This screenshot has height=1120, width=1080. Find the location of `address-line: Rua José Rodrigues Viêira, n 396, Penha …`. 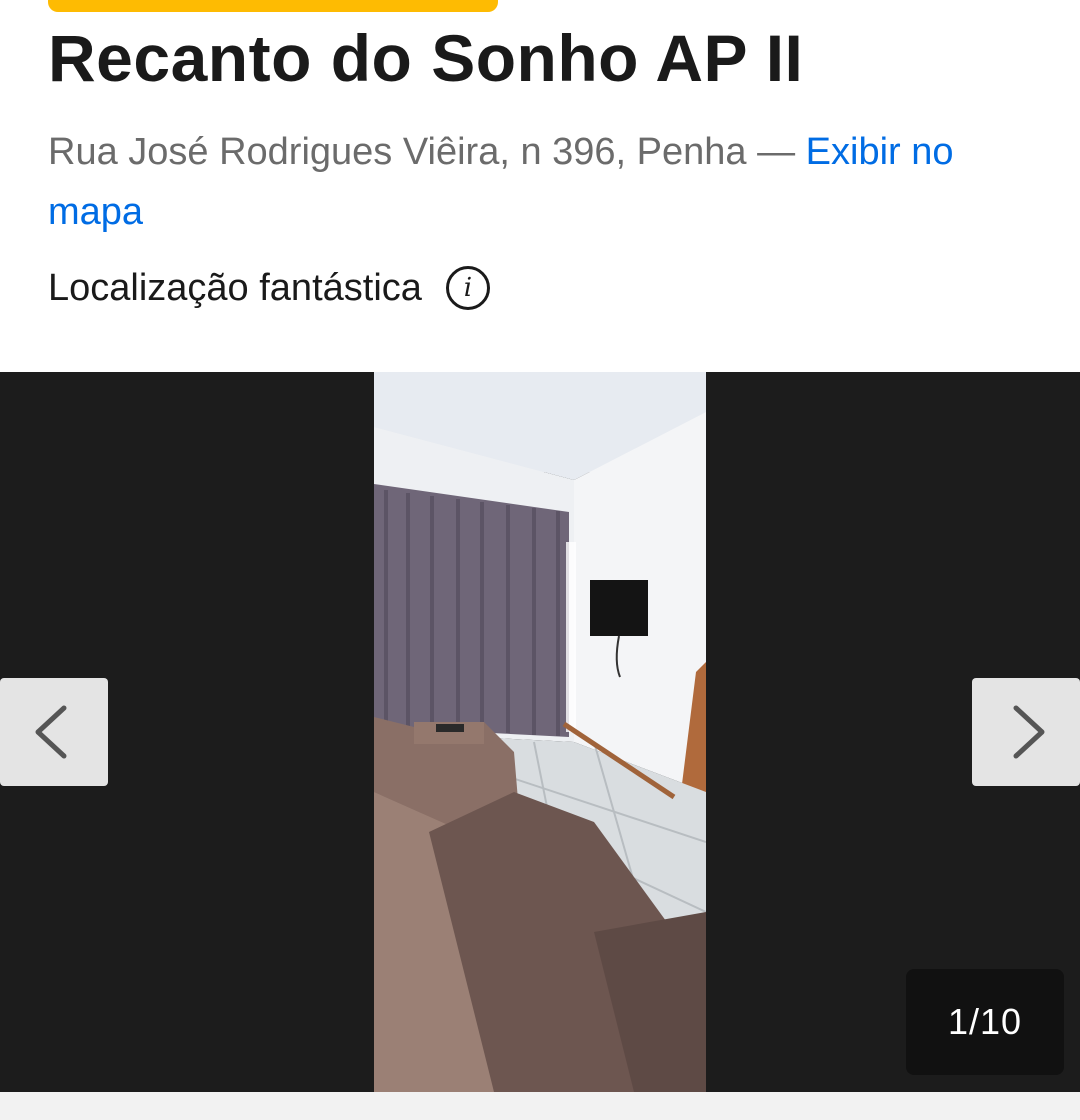

address-line: Rua José Rodrigues Viêira, n 396, Penha … is located at coordinates (543, 182).